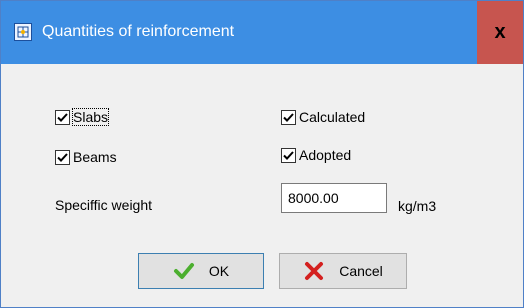  Describe the element at coordinates (334, 198) in the screenshot. I see `specific-weight-input` at that location.